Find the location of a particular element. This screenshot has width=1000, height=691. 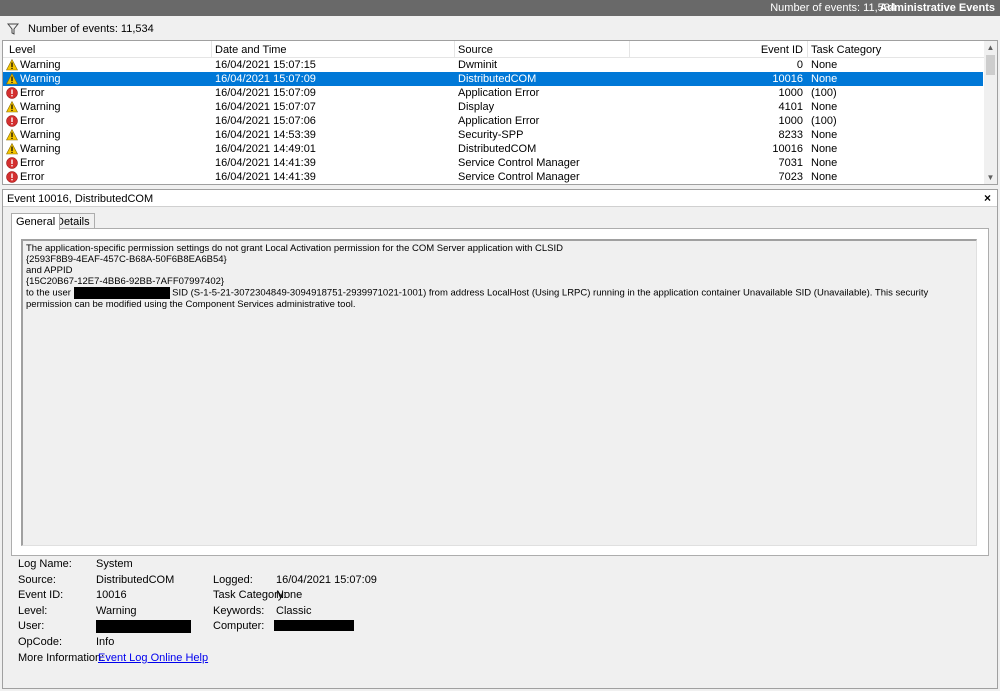

scroll-up-icon: ▲ is located at coordinates (990, 47).